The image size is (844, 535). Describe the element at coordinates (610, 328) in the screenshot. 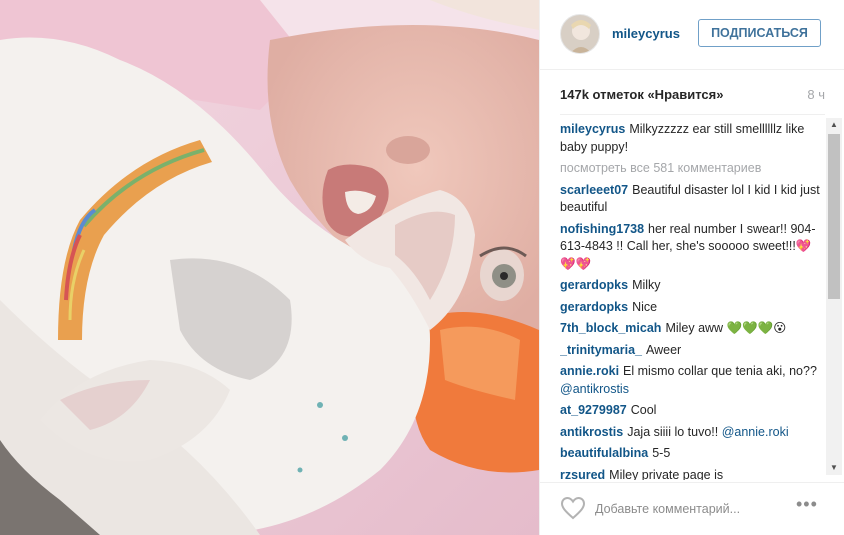

I see `comment-username: 7th_block_micah` at that location.